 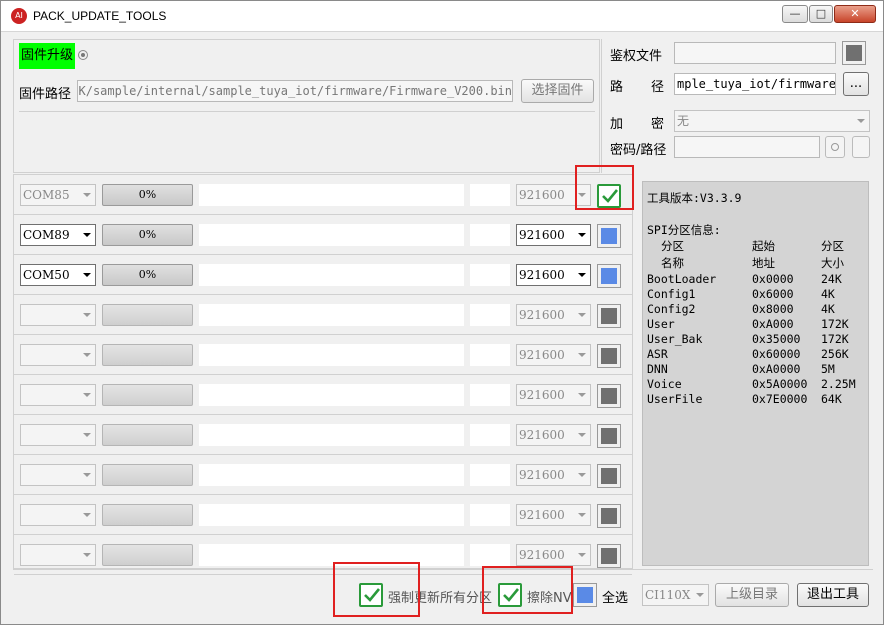 What do you see at coordinates (658, 124) in the screenshot?
I see `encrypt-label-2: 密` at bounding box center [658, 124].